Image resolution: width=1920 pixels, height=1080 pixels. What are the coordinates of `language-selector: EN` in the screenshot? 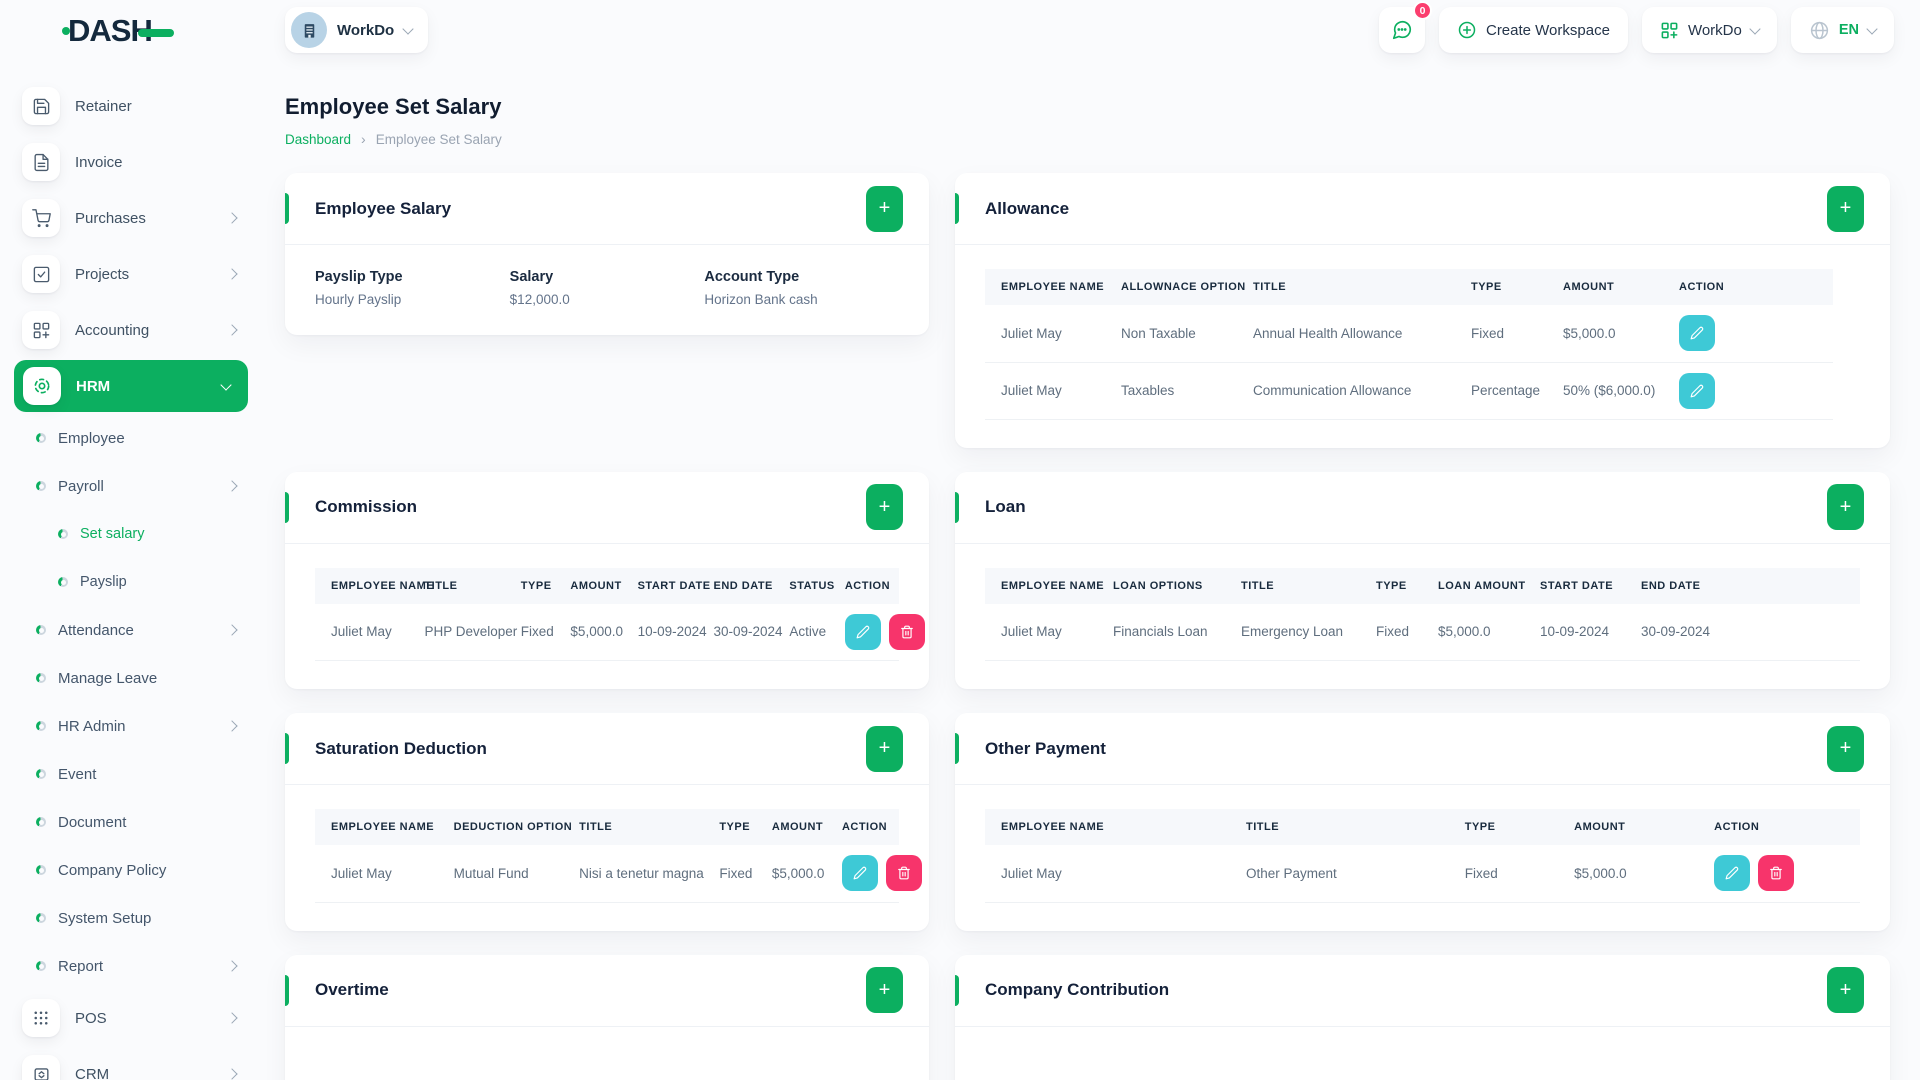 It's located at (1842, 30).